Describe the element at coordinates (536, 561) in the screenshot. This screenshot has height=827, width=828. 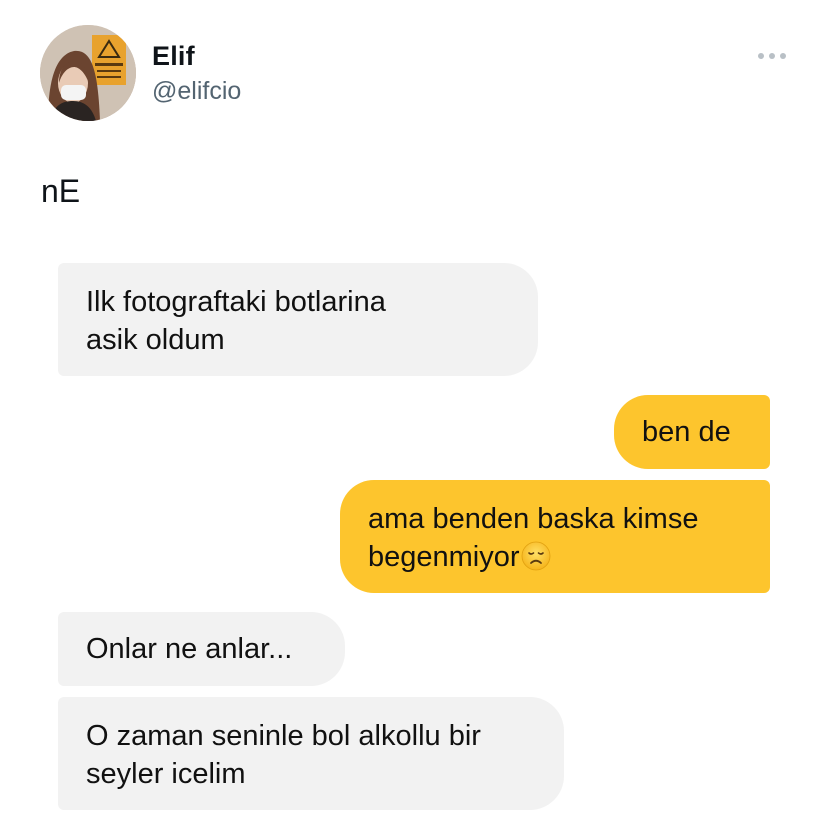
I see `disappointed-face-emoji-icon` at that location.